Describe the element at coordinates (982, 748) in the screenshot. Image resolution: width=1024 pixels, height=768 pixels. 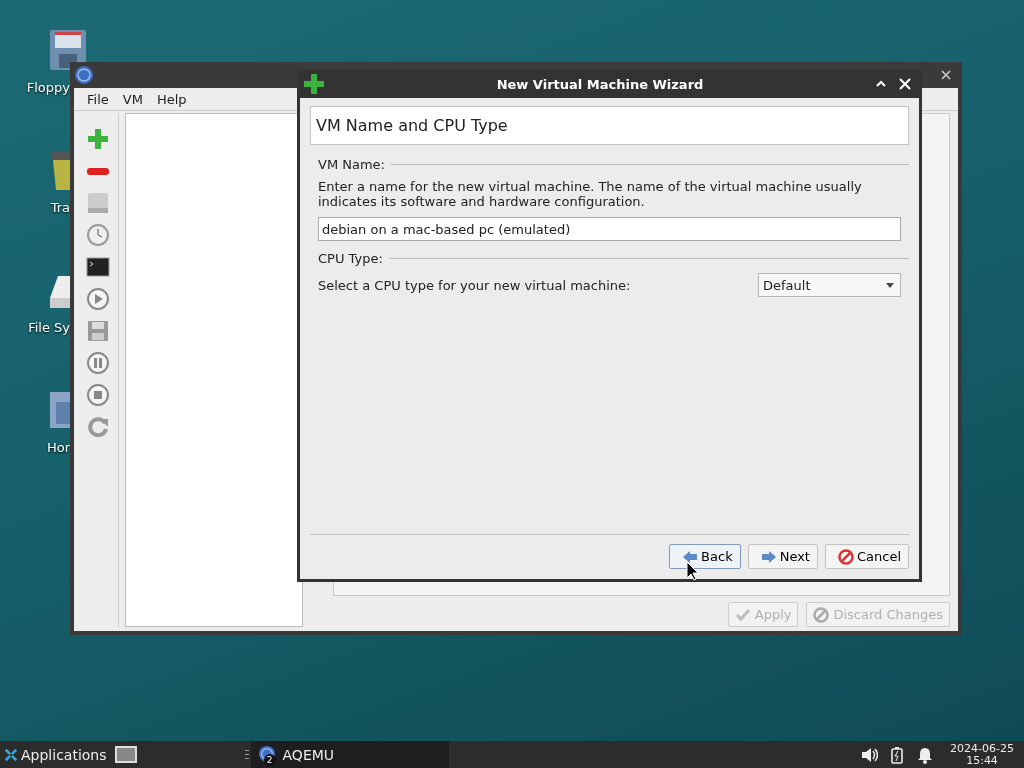
I see `clock-date: 2024-06-25` at that location.